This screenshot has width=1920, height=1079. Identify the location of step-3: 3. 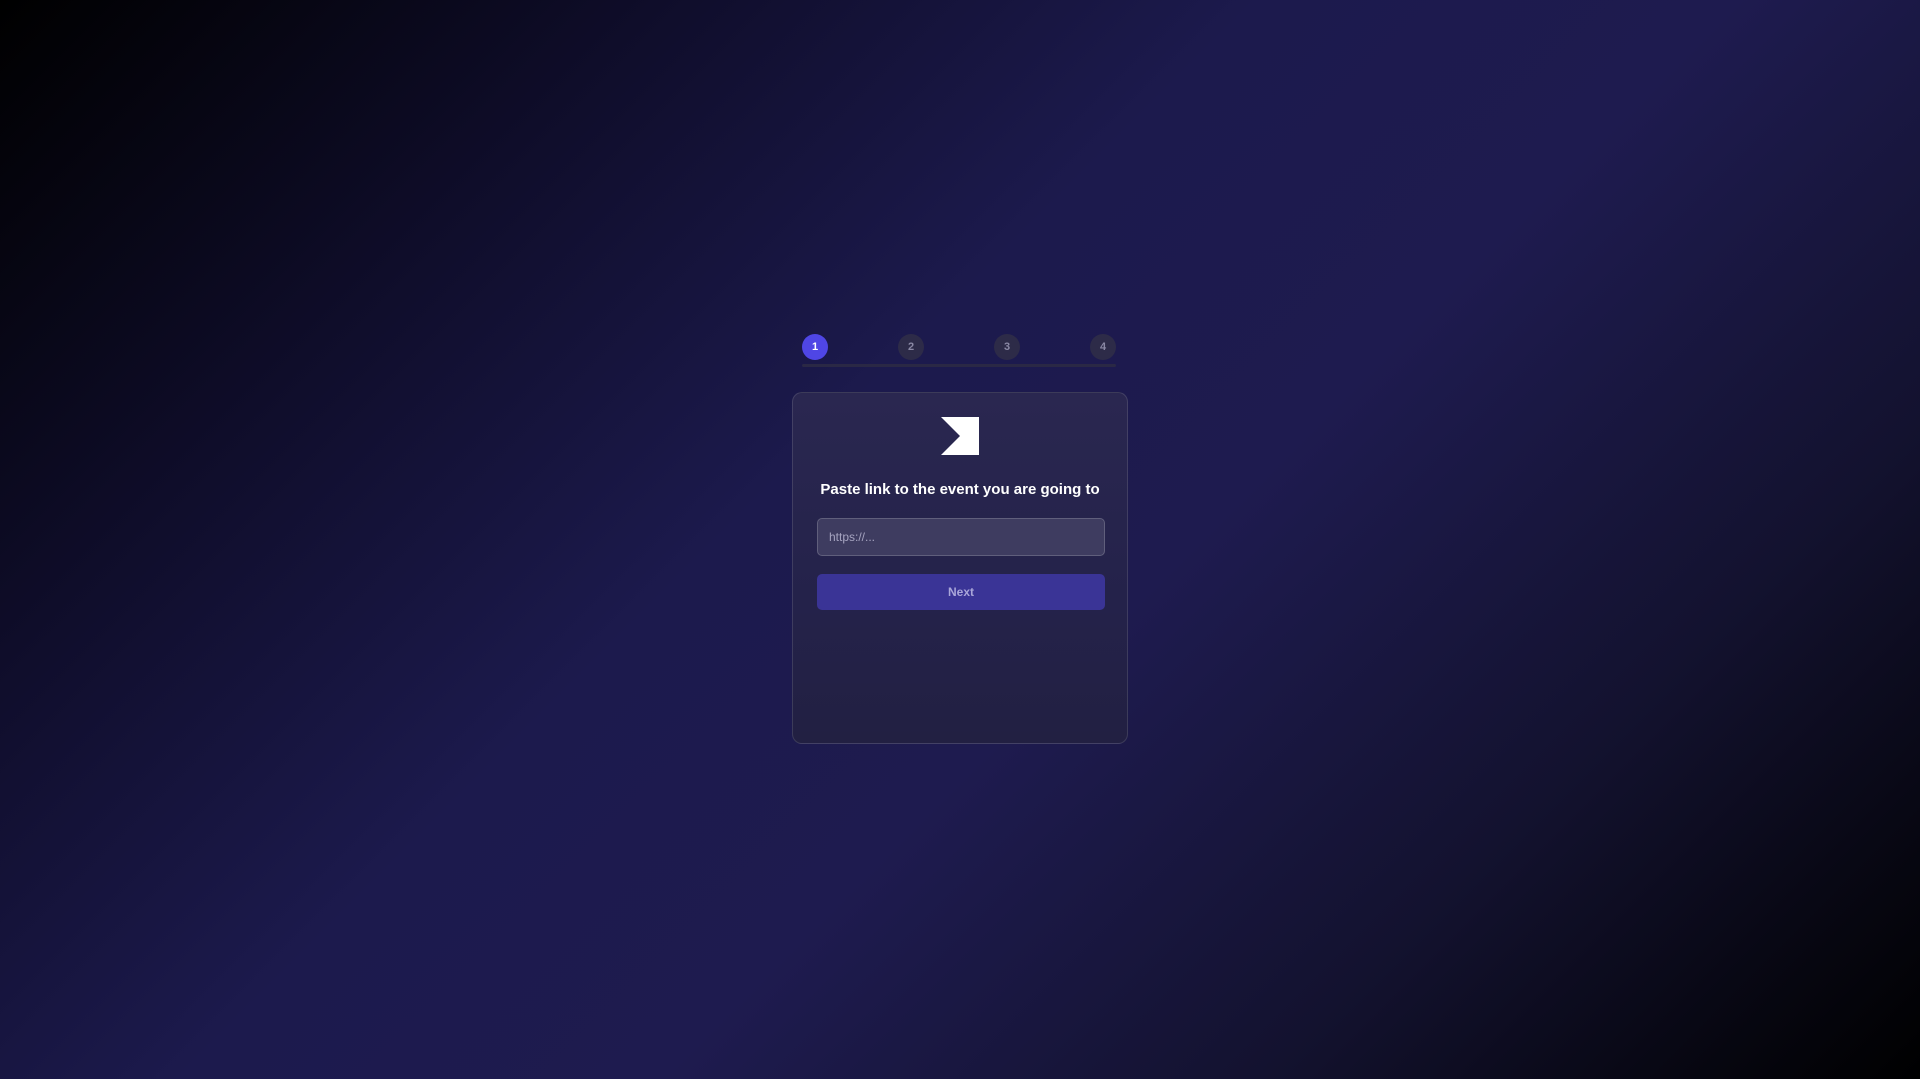
(1007, 347).